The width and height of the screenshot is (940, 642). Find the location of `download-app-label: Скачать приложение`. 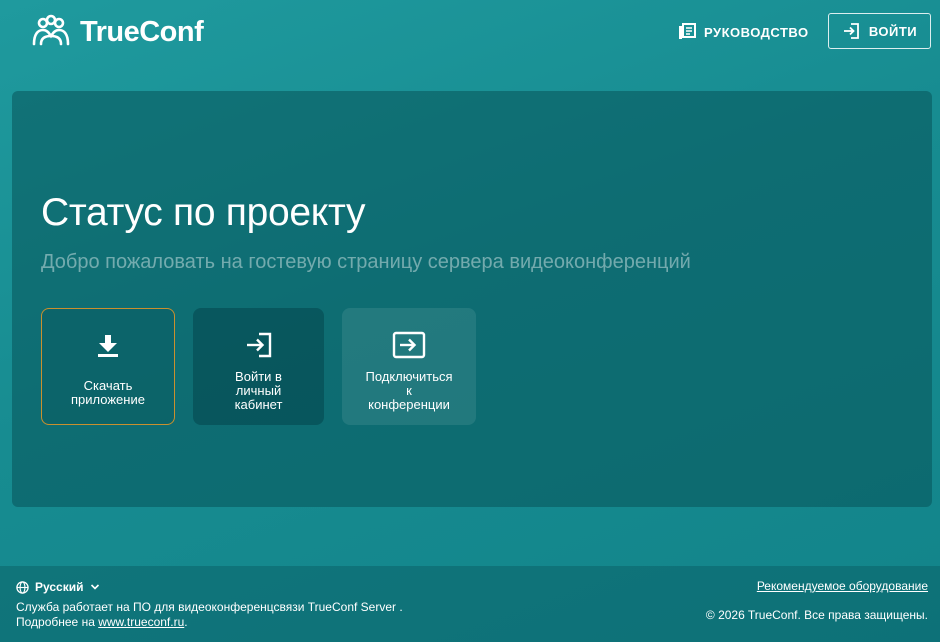

download-app-label: Скачать приложение is located at coordinates (108, 392).